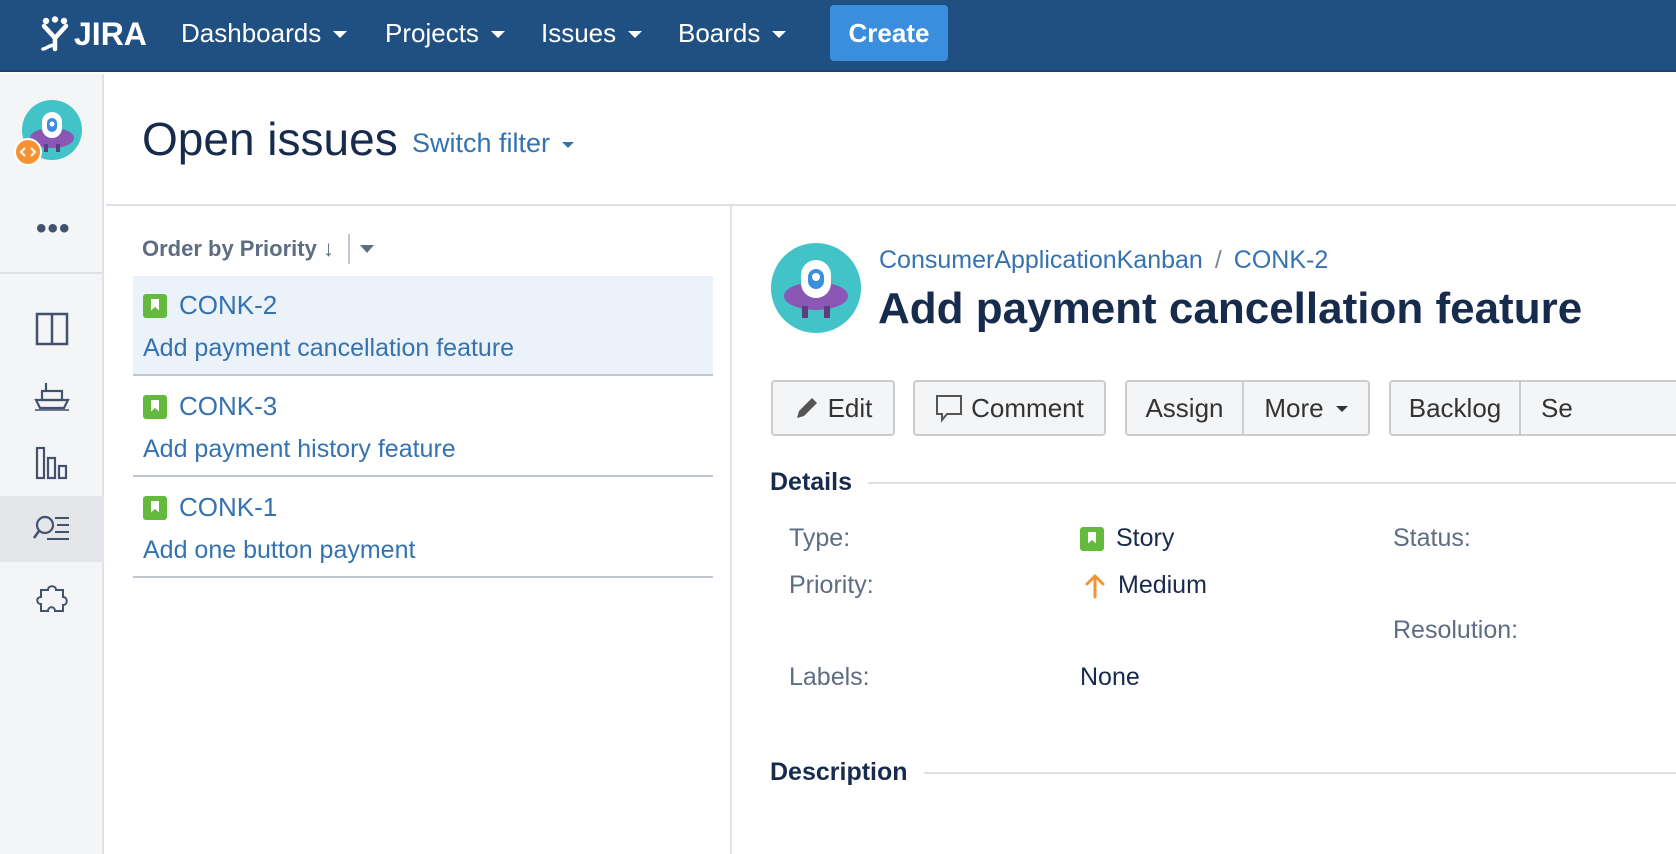 Image resolution: width=1676 pixels, height=854 pixels. Describe the element at coordinates (1145, 538) in the screenshot. I see `type-value-text: Story` at that location.